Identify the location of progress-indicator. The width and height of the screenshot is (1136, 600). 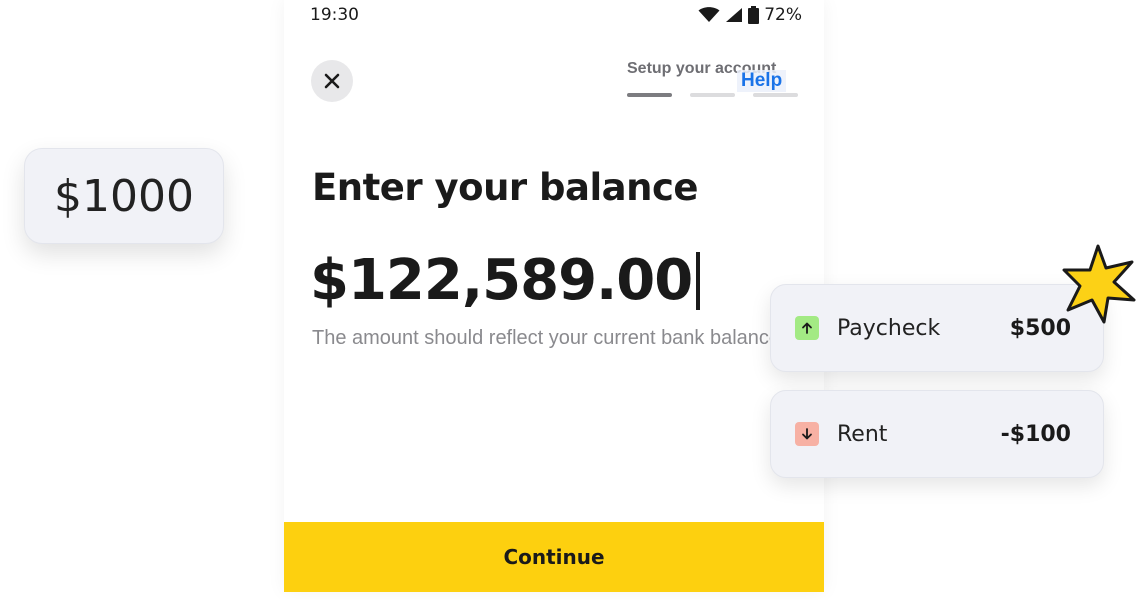
(712, 95).